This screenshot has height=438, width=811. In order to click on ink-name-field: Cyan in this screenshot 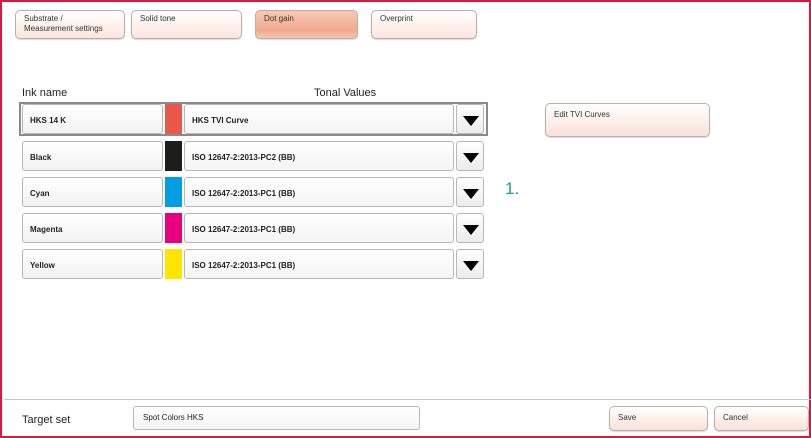, I will do `click(92, 192)`.